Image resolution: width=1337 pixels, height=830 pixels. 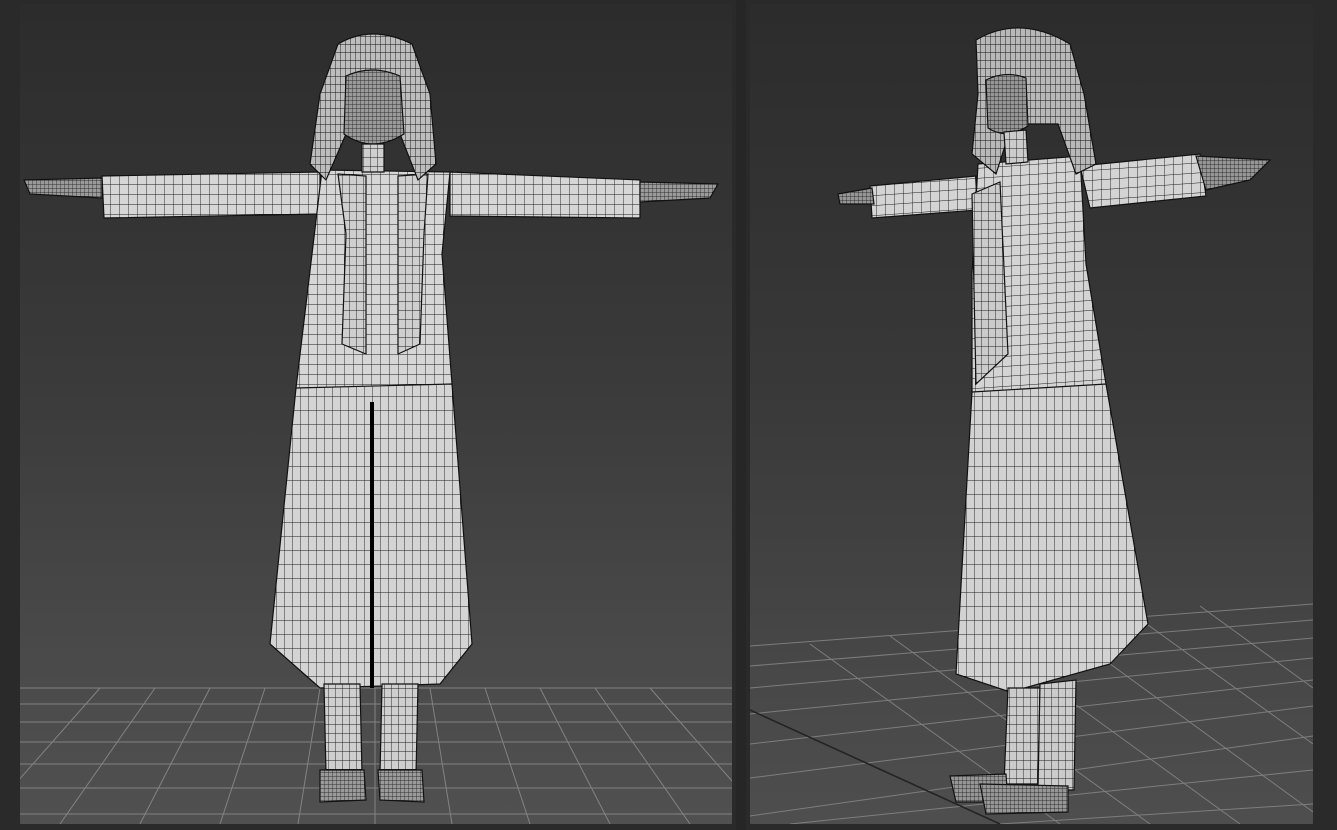 What do you see at coordinates (1325, 415) in the screenshot?
I see `right-panel-edge` at bounding box center [1325, 415].